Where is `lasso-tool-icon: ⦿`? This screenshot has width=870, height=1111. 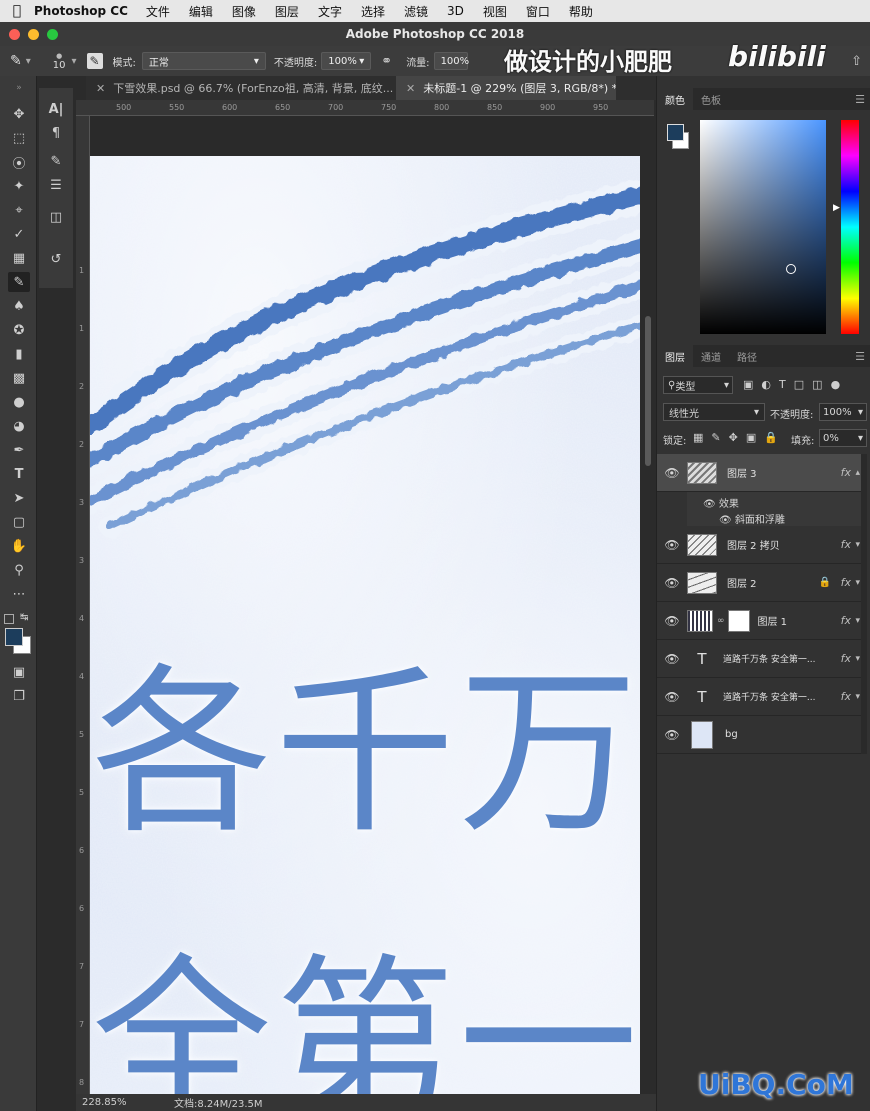 lasso-tool-icon: ⦿ is located at coordinates (19, 162).